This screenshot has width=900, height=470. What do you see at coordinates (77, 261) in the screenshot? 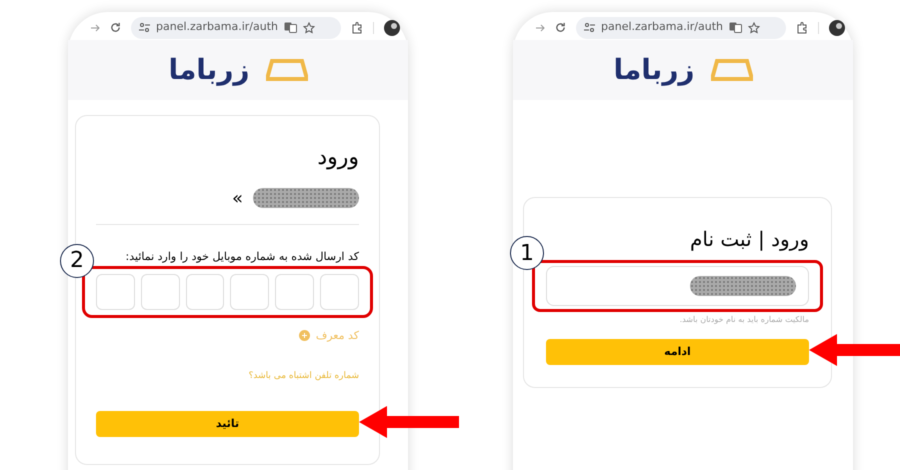
I see `step-number: 2` at bounding box center [77, 261].